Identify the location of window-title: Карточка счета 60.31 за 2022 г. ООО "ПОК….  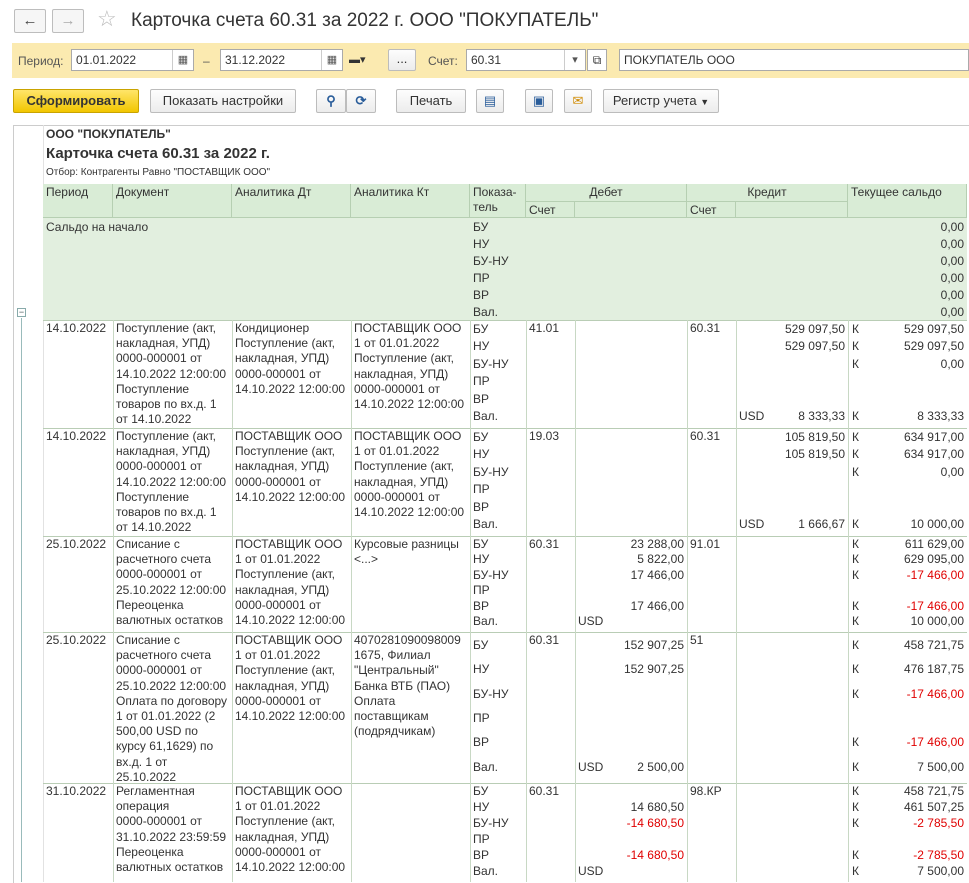
(365, 20).